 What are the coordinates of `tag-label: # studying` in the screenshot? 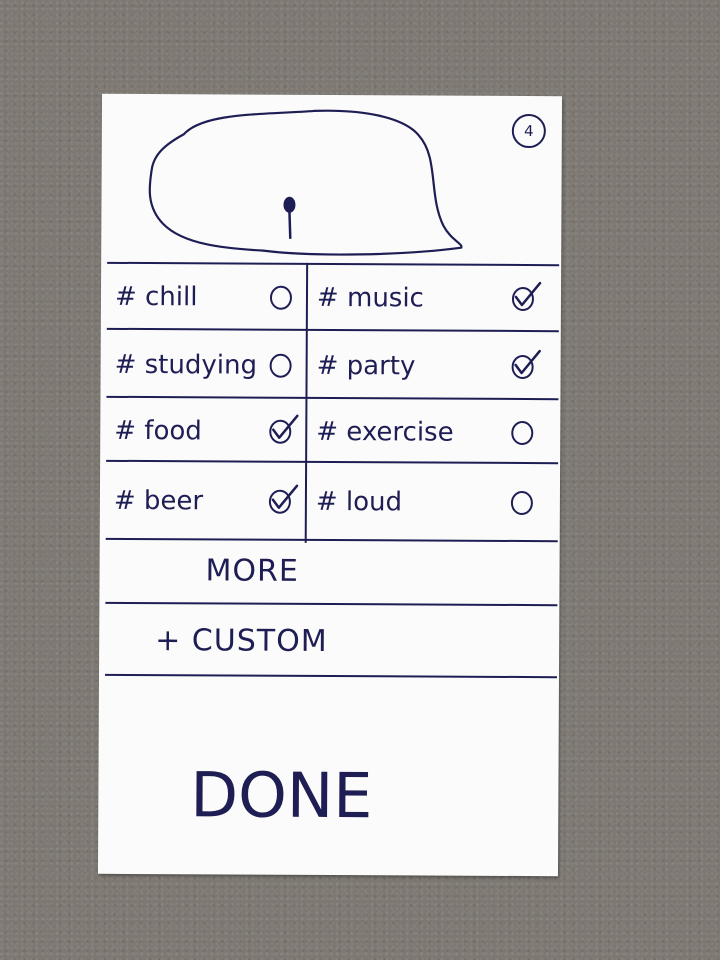 It's located at (186, 365).